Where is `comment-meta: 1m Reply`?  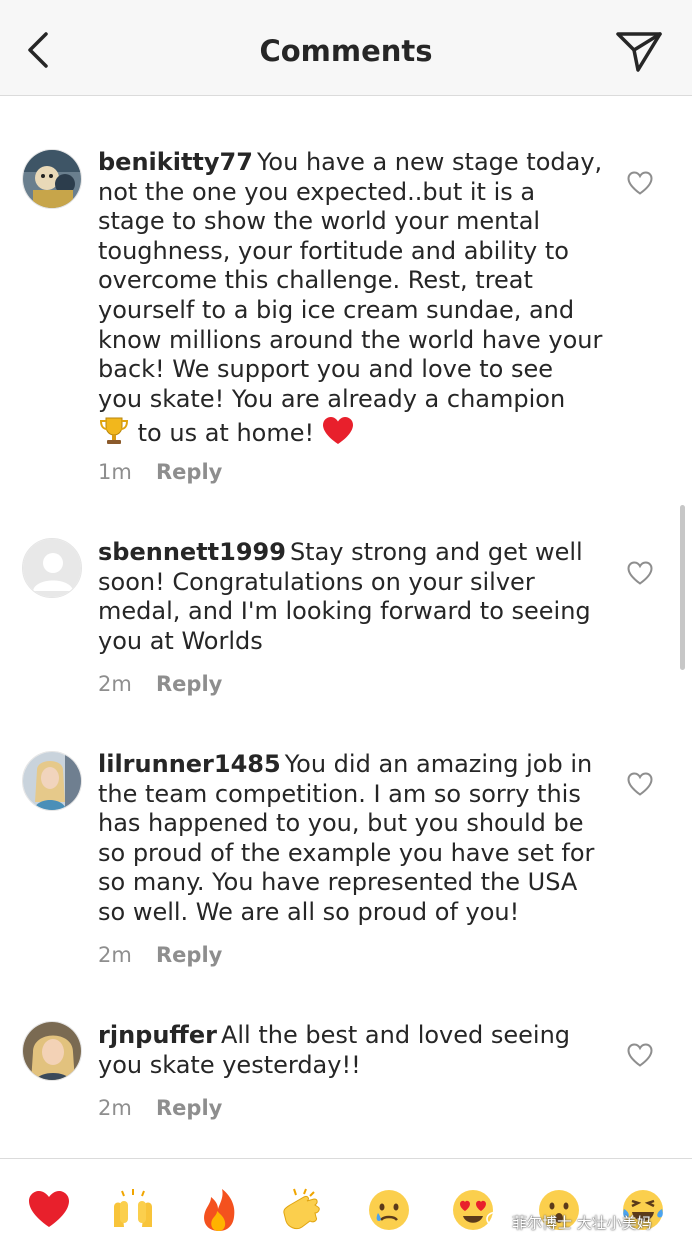
comment-meta: 1m Reply is located at coordinates (160, 472).